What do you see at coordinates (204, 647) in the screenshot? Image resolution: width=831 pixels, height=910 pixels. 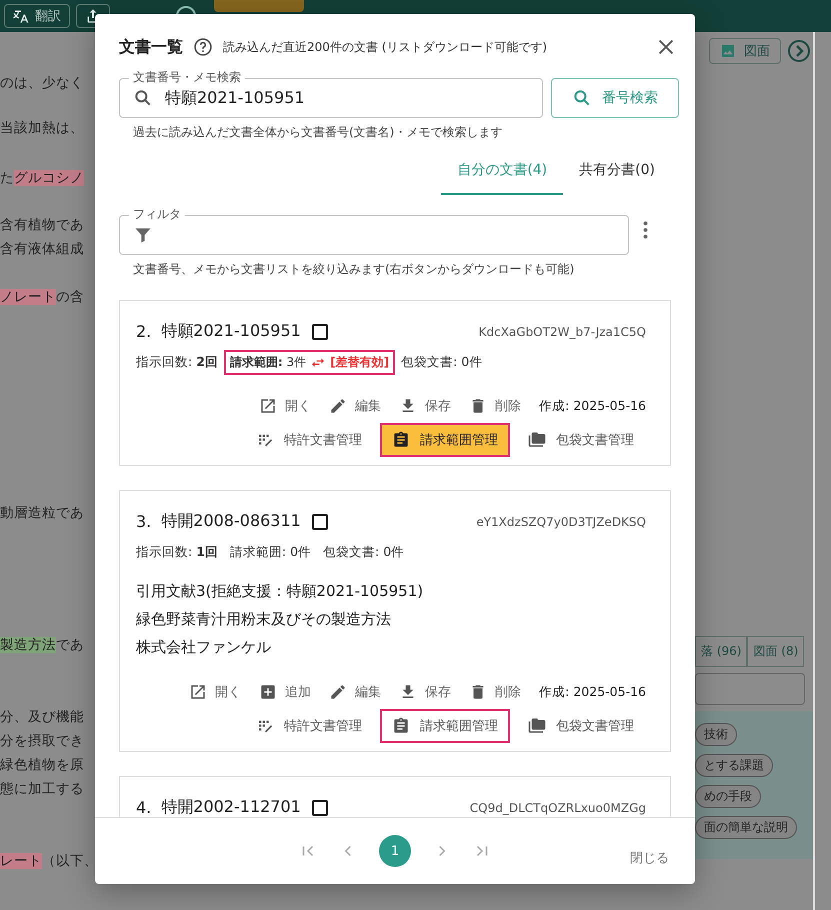 I see `memo-line: 株式会社ファンケル` at bounding box center [204, 647].